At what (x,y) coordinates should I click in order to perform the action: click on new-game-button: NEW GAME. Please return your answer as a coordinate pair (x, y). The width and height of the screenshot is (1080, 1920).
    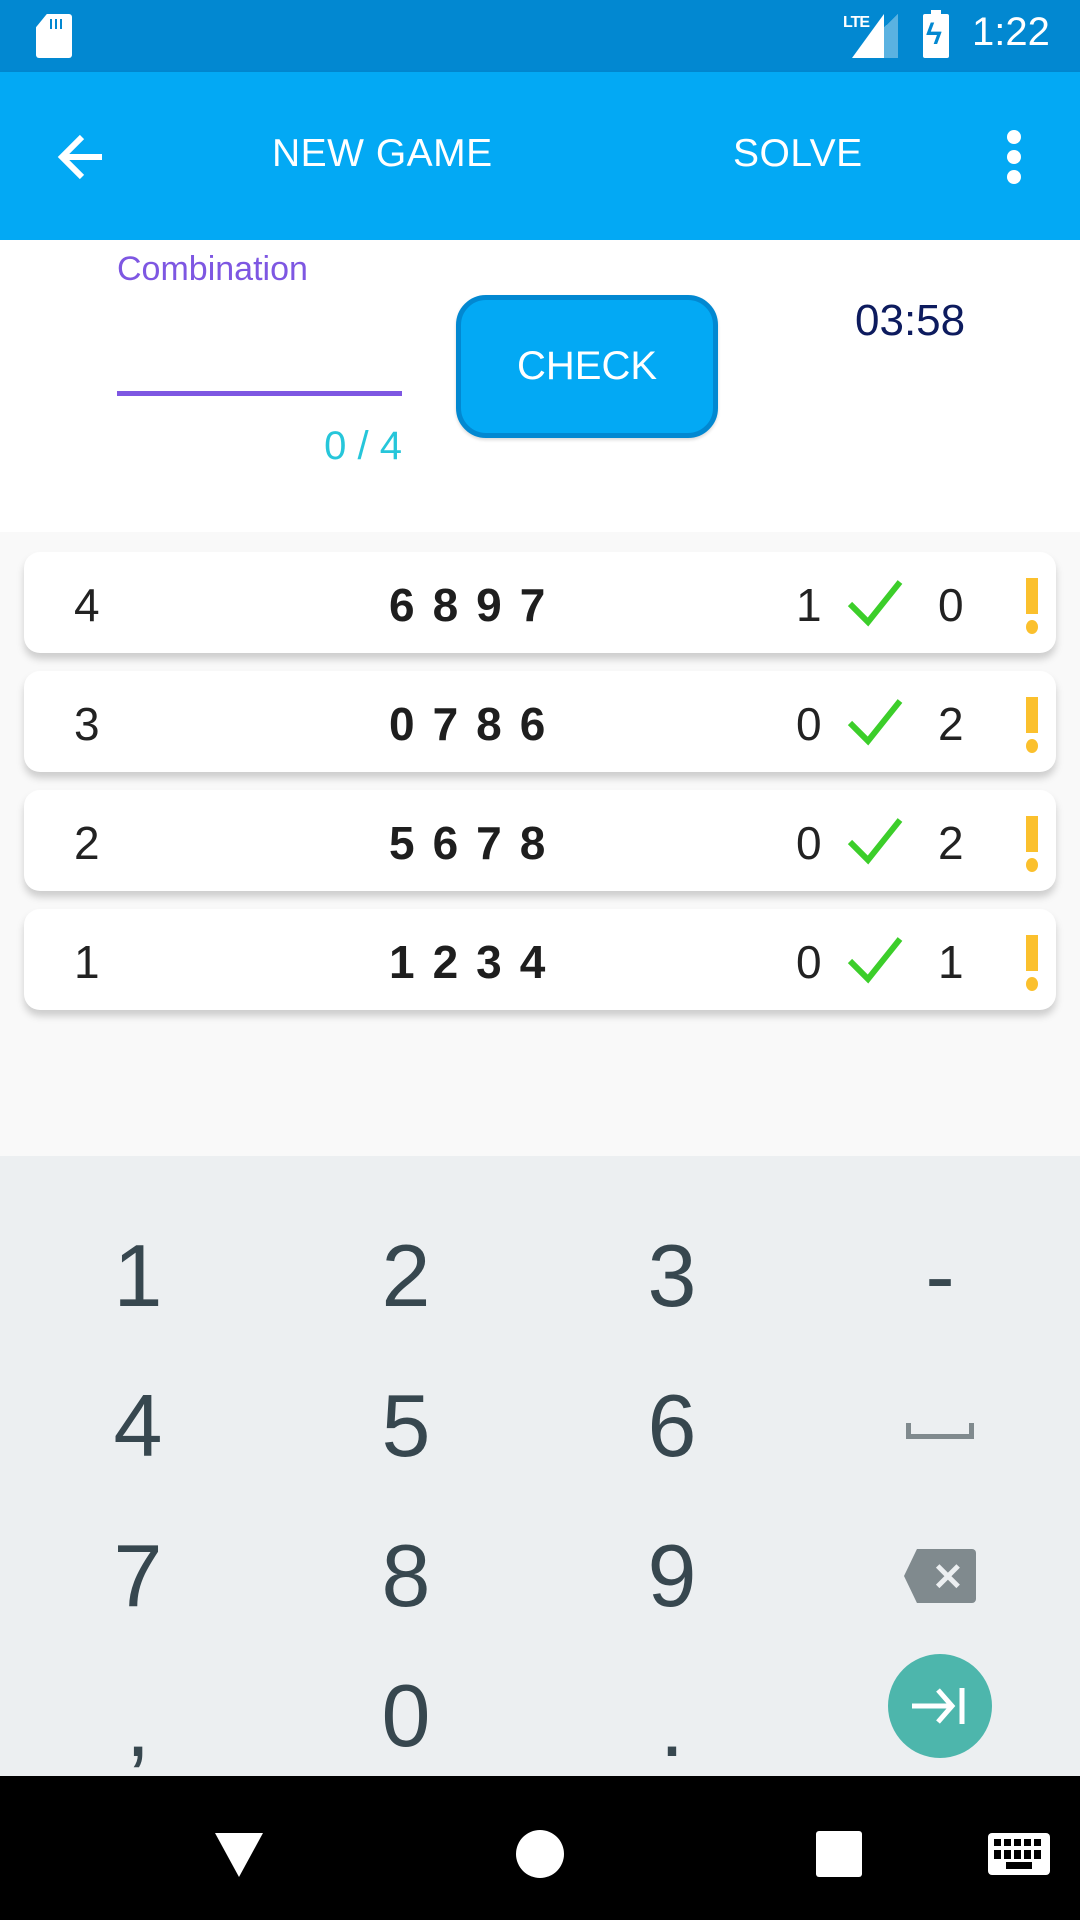
    Looking at the image, I should click on (382, 154).